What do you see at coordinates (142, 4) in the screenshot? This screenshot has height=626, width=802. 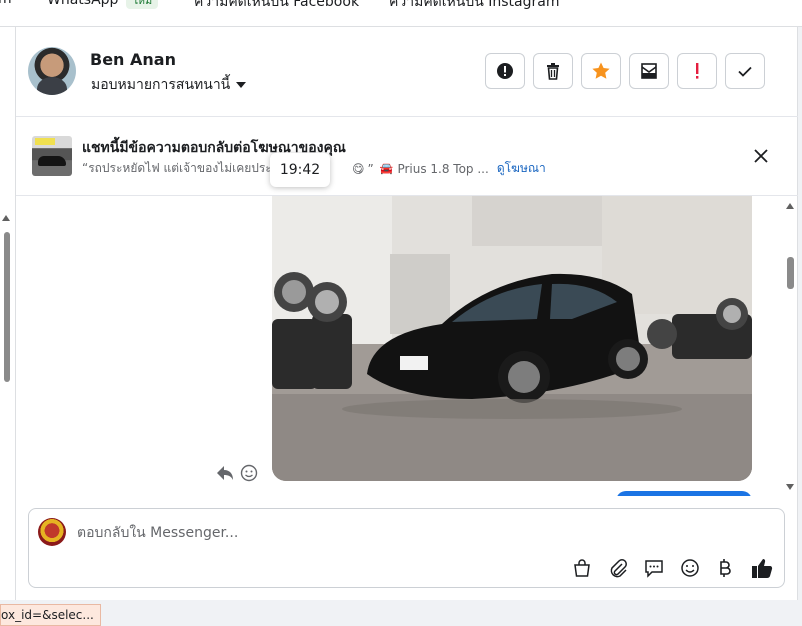 I see `new-badge: ใหม่` at bounding box center [142, 4].